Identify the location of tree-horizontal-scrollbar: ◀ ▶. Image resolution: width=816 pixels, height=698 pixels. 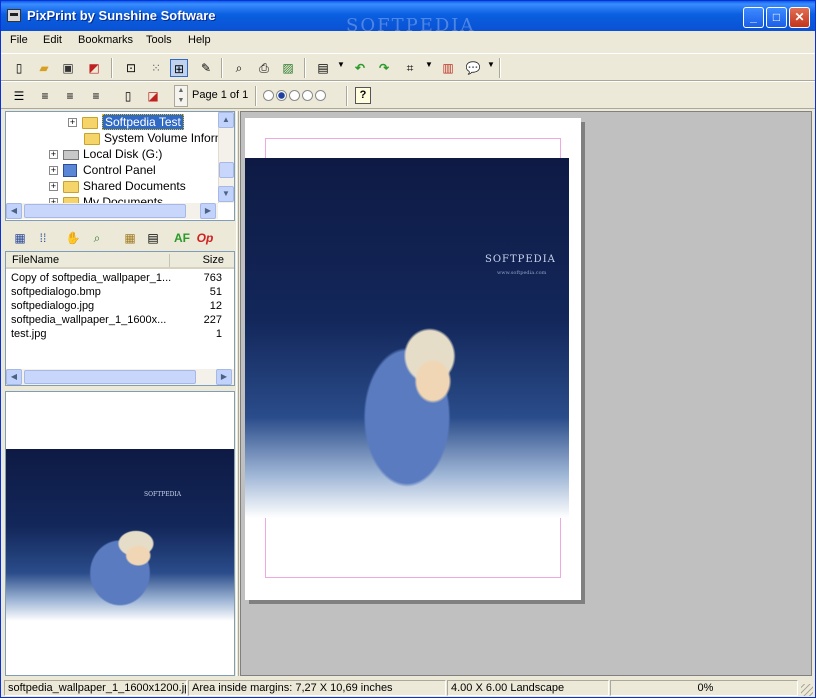
(112, 211).